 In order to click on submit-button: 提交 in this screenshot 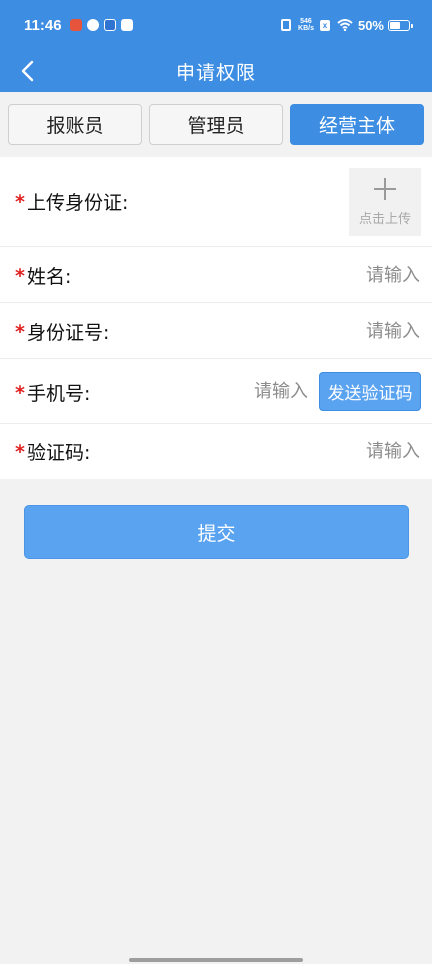, I will do `click(216, 532)`.